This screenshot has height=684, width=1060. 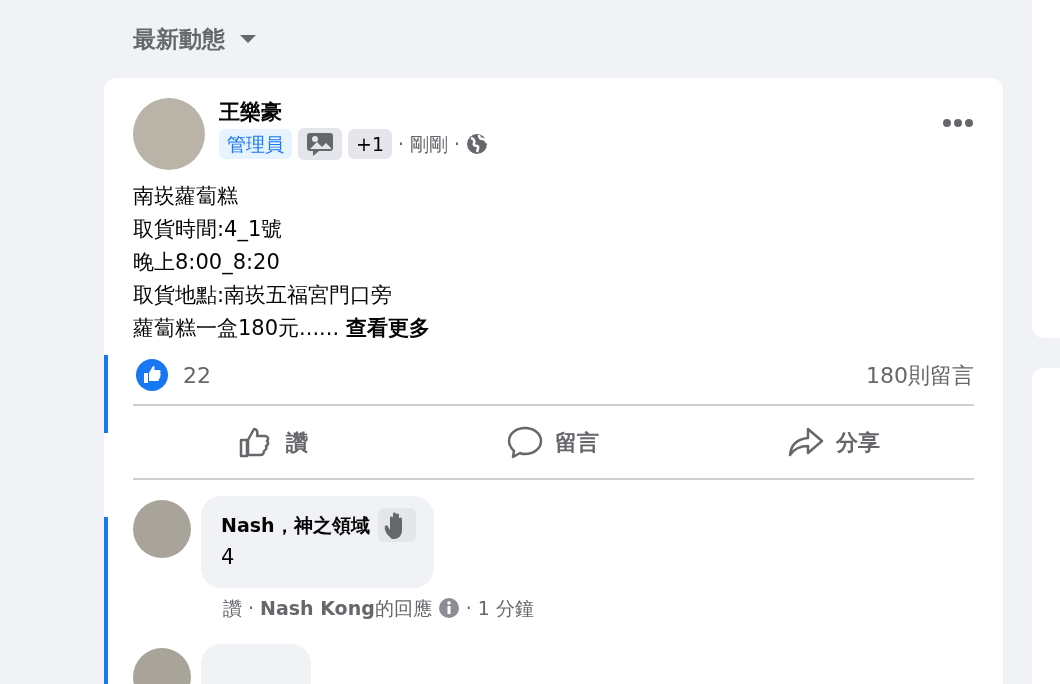 What do you see at coordinates (228, 557) in the screenshot?
I see `comment-text: 4` at bounding box center [228, 557].